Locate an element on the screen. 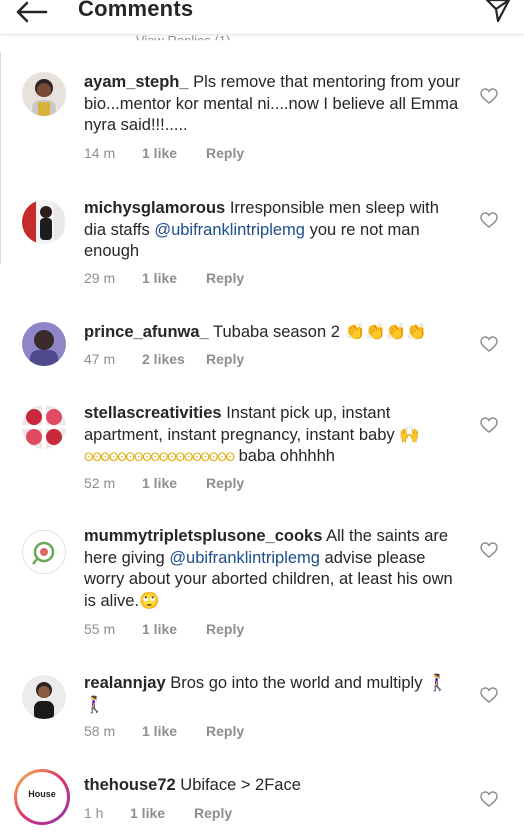 The width and height of the screenshot is (524, 840). comment-meta: 58 m 1 like Reply is located at coordinates (164, 731).